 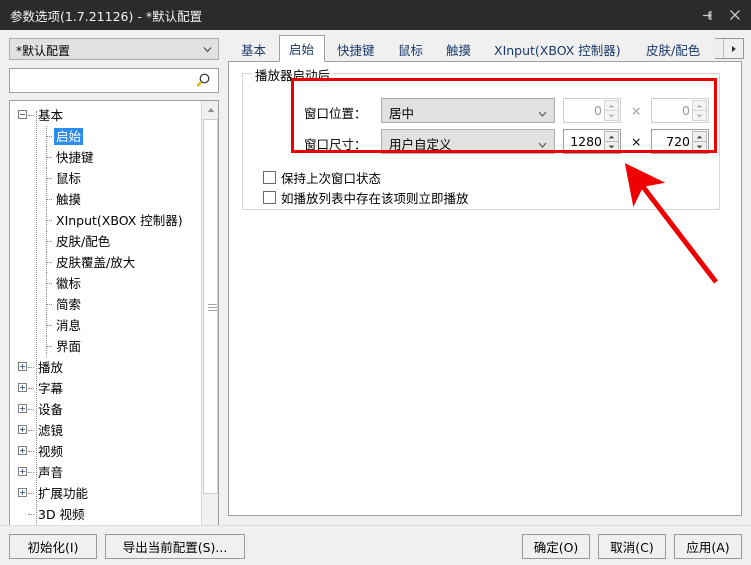 I want to click on title-bar-buttons, so click(x=721, y=15).